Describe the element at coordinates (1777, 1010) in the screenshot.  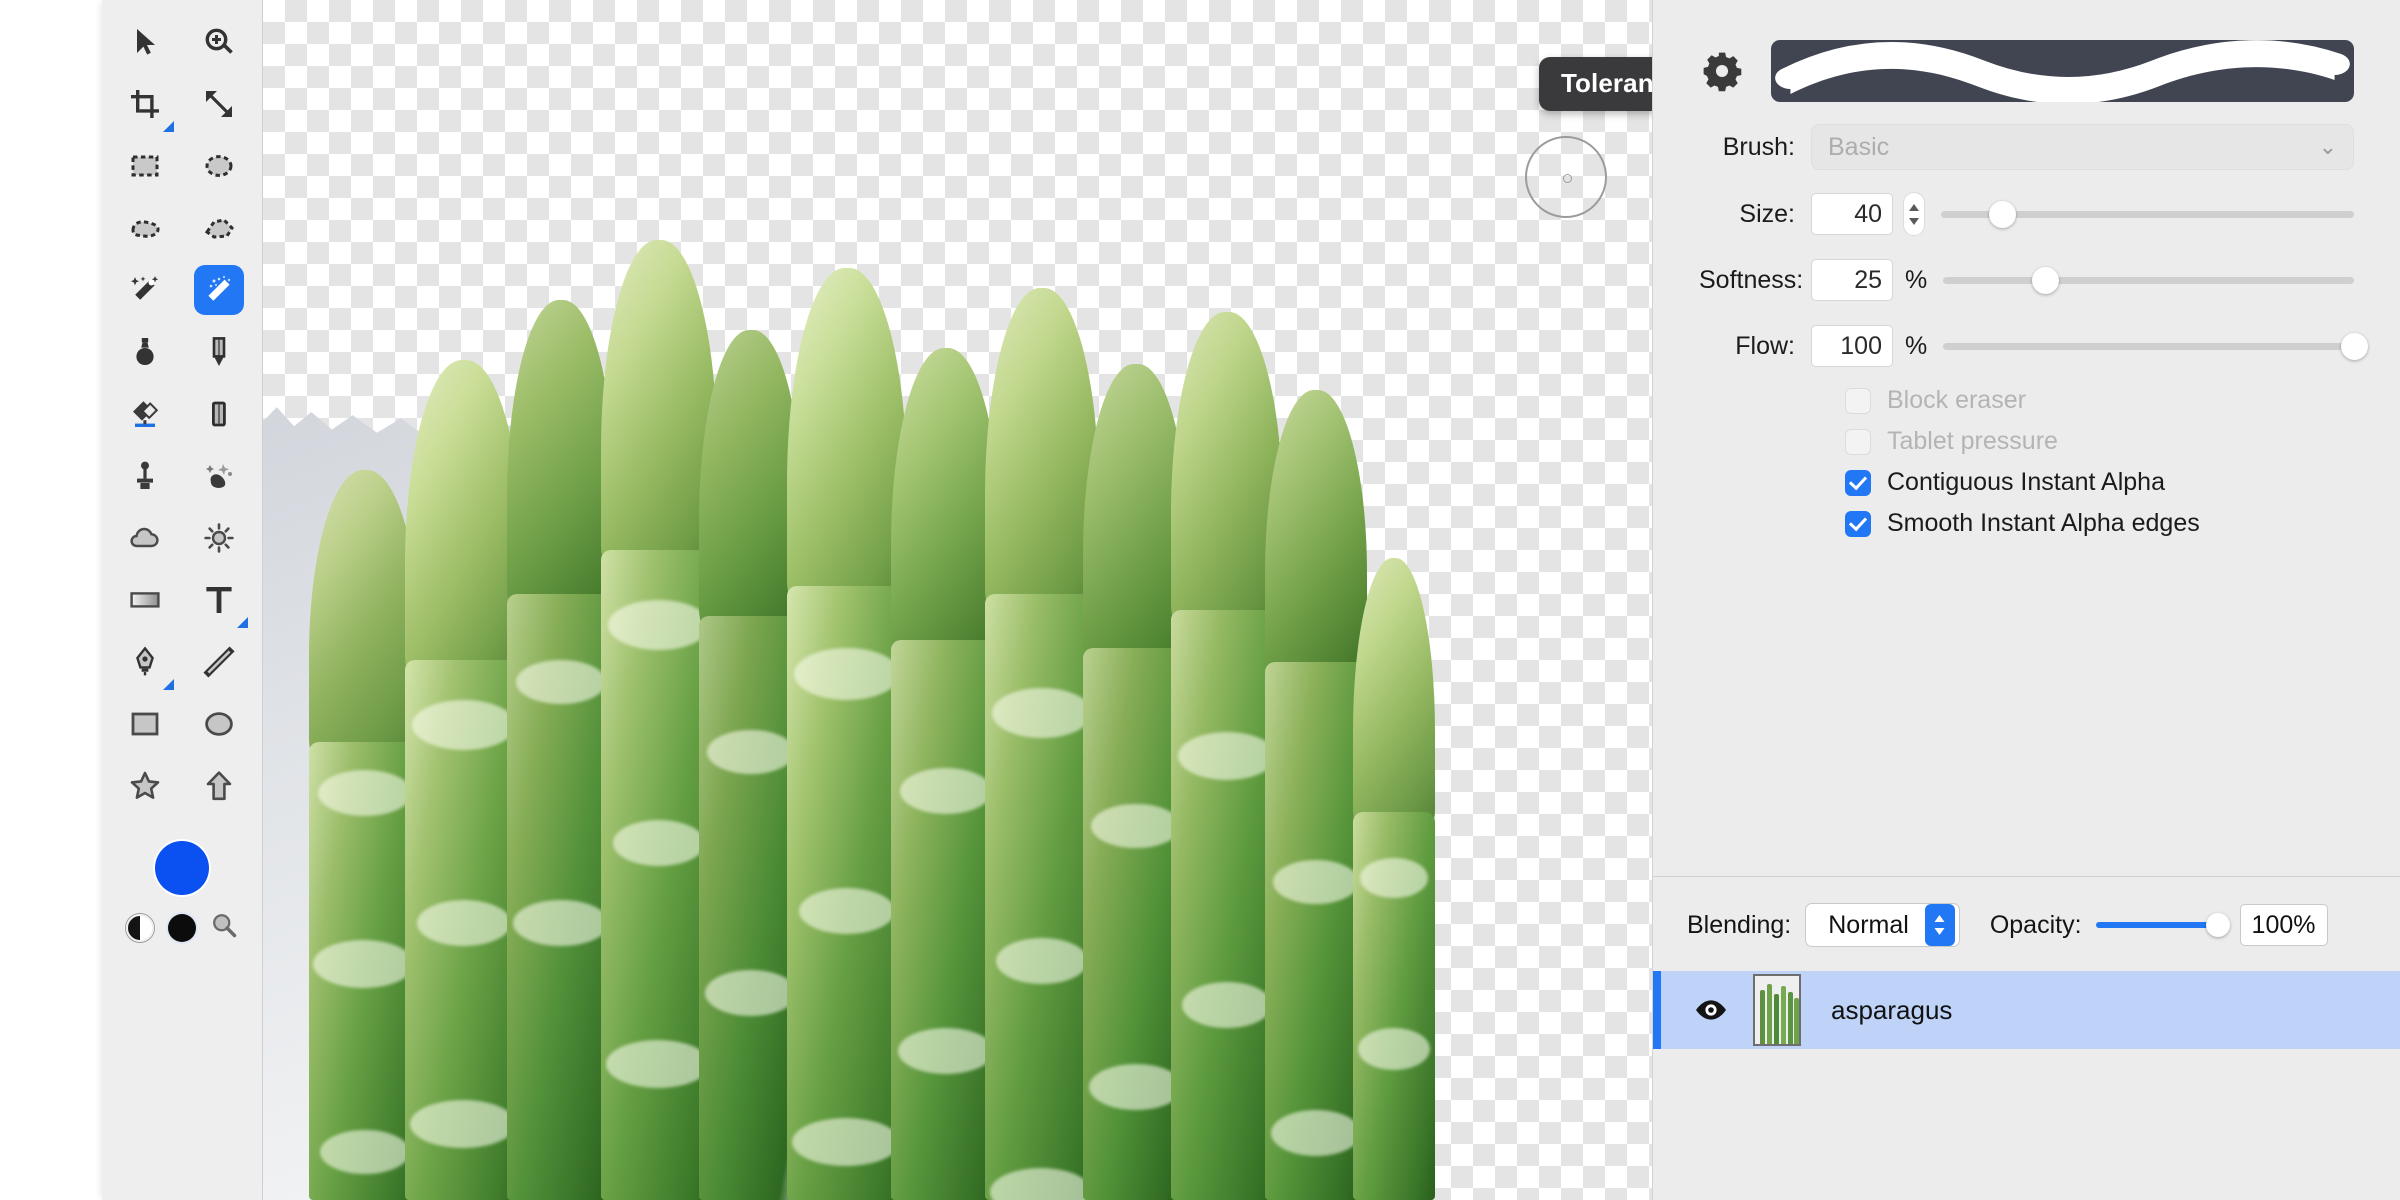
I see `layer-thumbnail` at that location.